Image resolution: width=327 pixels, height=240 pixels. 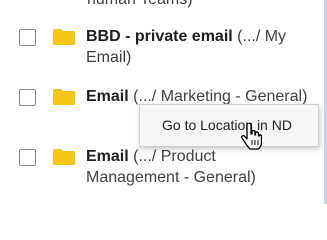 What do you see at coordinates (140, 4) in the screenshot?
I see `partial-item-text: numan Teams)` at bounding box center [140, 4].